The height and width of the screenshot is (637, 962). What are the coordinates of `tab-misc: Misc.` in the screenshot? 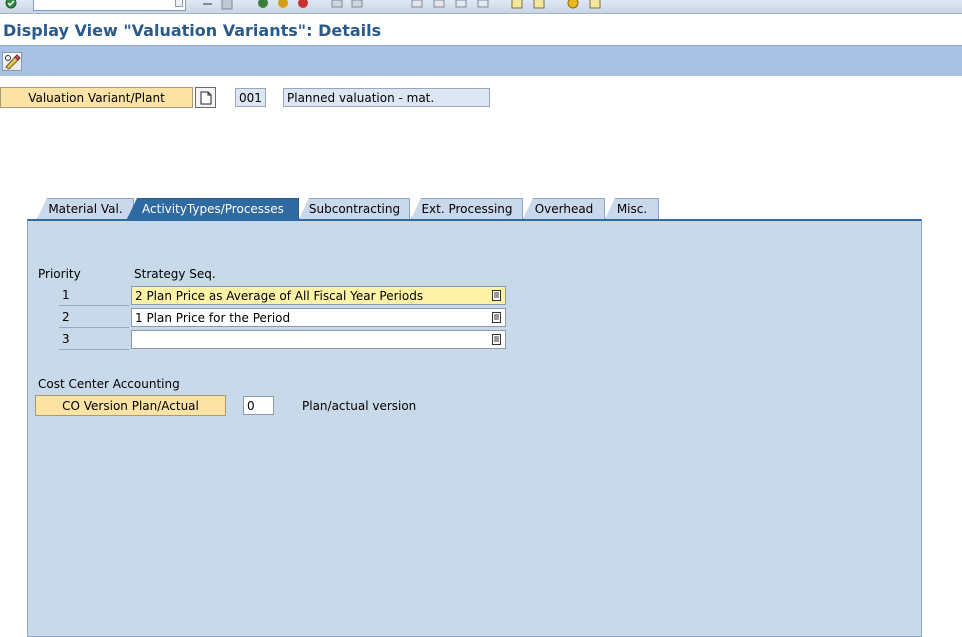 It's located at (632, 208).